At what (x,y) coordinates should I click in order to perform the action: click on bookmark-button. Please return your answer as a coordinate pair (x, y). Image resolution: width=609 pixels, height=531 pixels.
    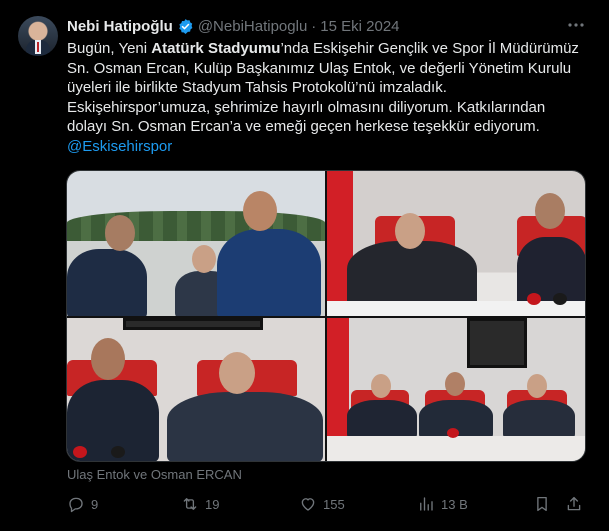
    Looking at the image, I should click on (542, 504).